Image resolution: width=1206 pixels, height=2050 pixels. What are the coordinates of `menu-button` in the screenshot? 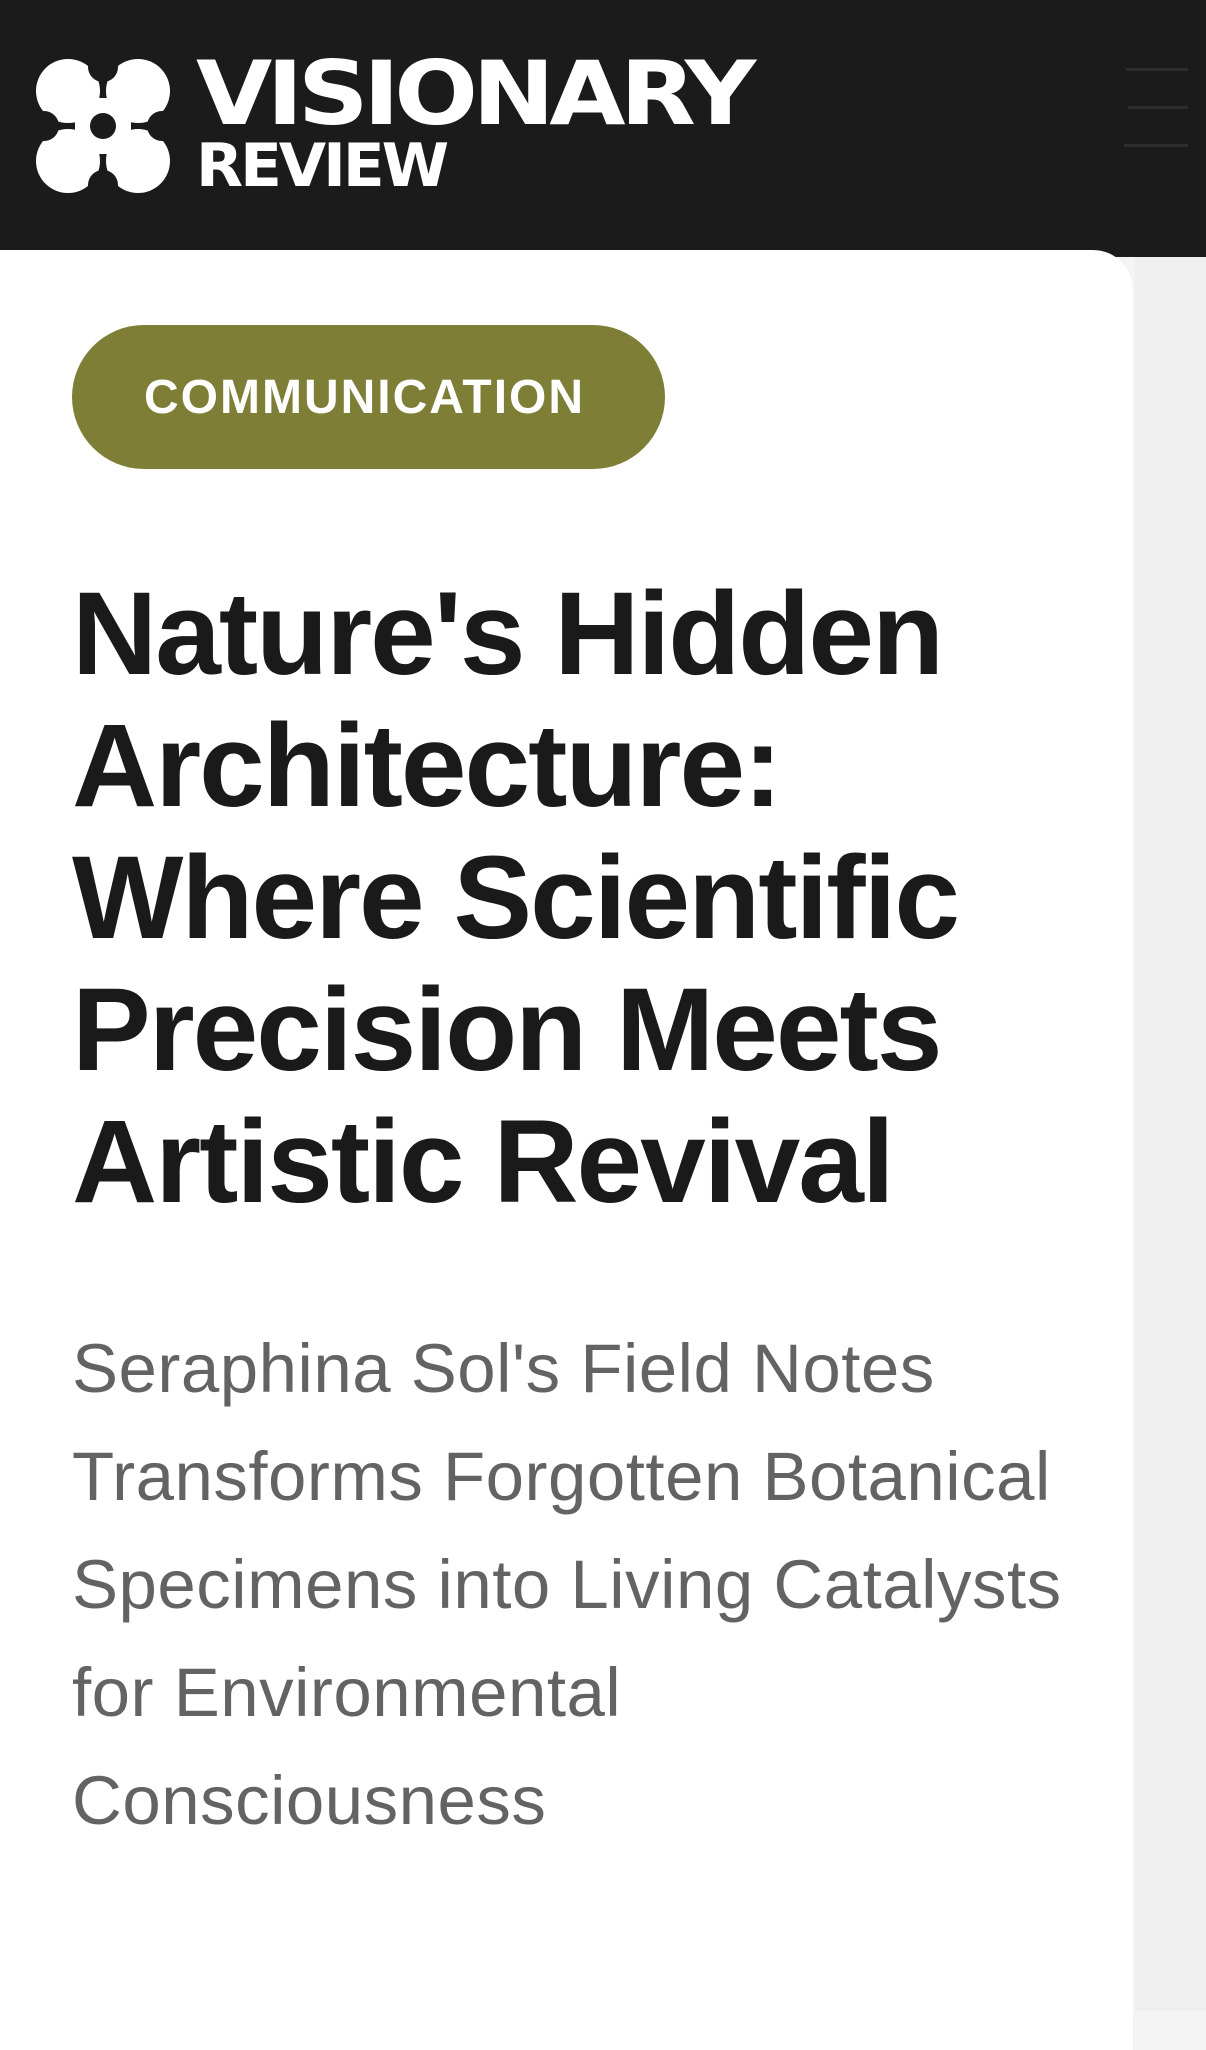 It's located at (1146, 120).